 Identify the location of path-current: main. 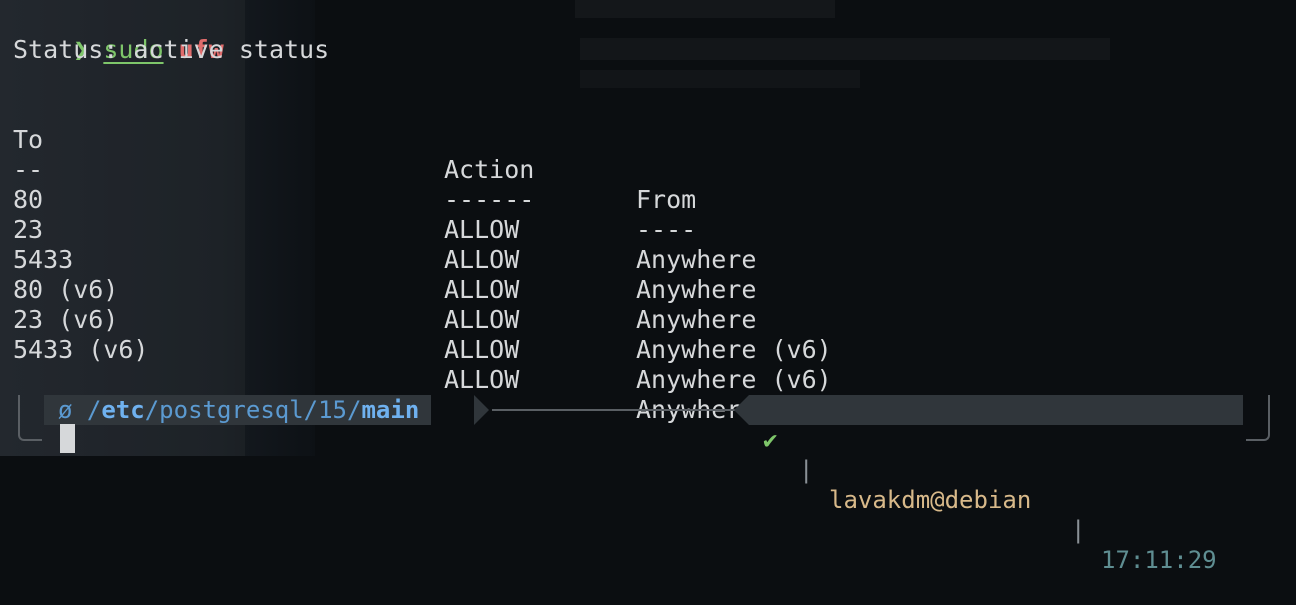
(390, 410).